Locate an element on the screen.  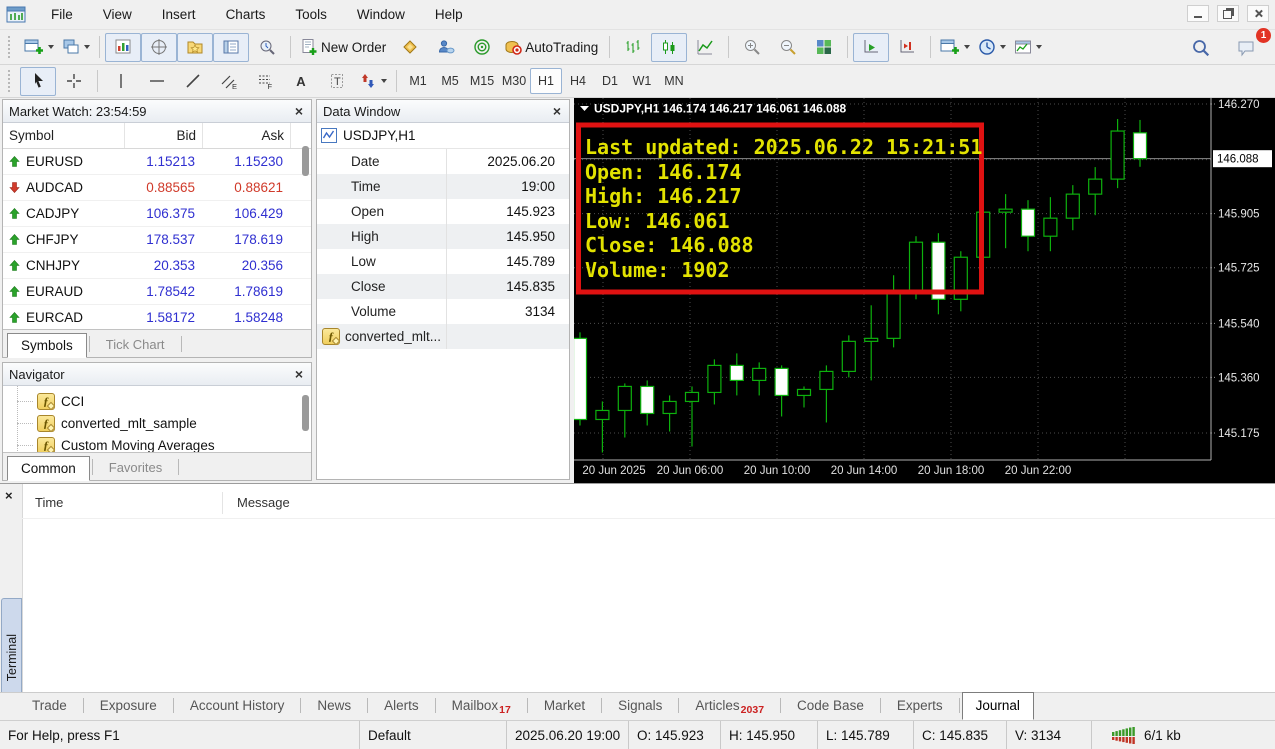
table-row-euraud: EURAUD 1.78542 1.78619 is located at coordinates (157, 292).